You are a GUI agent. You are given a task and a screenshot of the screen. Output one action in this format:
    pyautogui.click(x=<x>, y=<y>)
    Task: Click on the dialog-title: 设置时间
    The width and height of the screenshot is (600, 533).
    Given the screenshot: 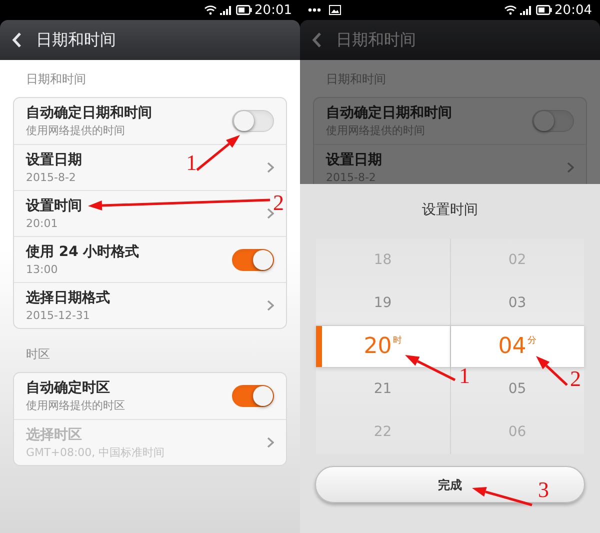 What is the action you would take?
    pyautogui.click(x=450, y=210)
    